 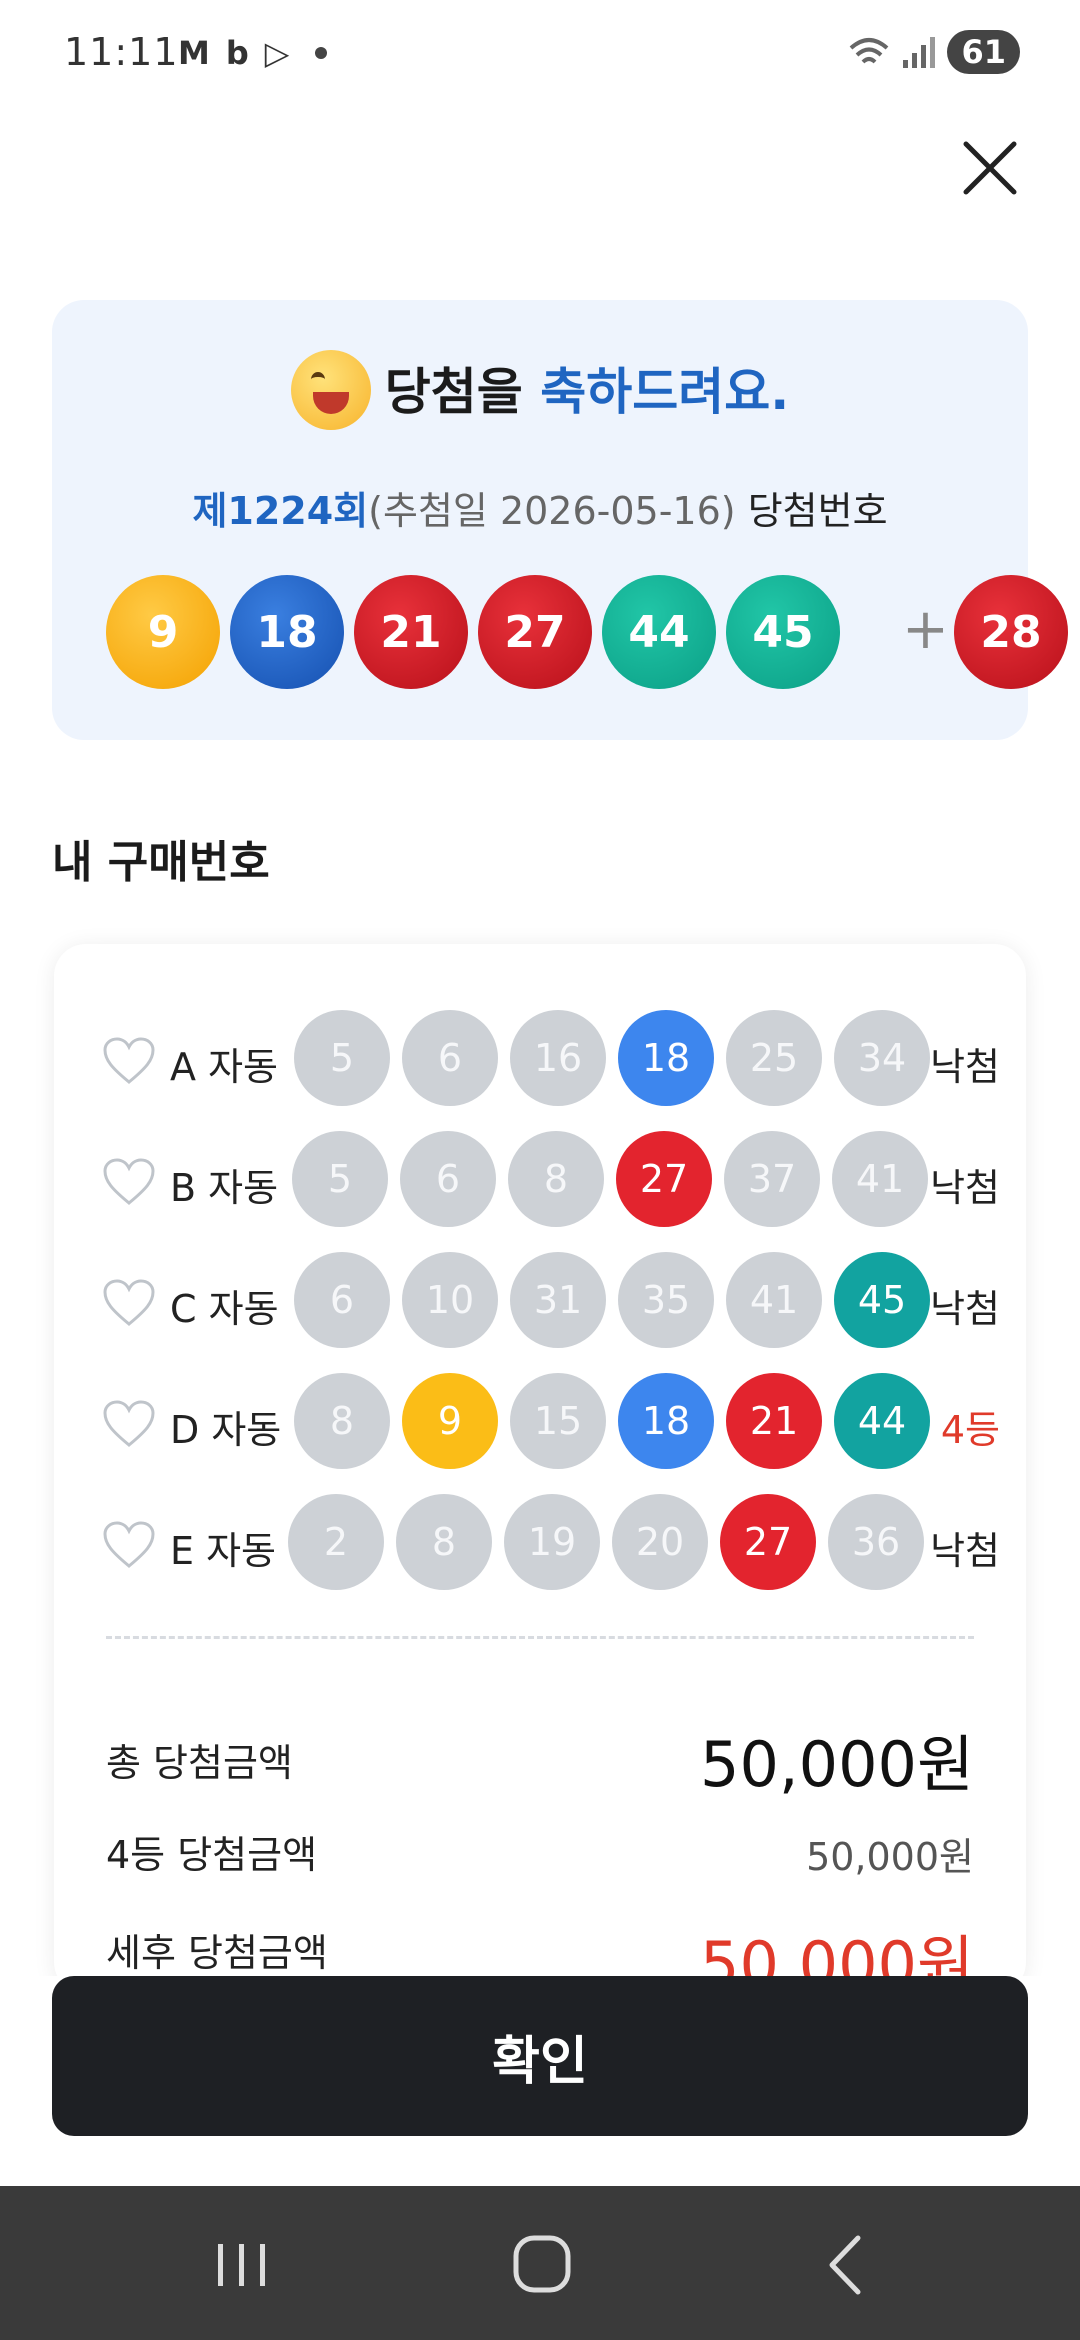 What do you see at coordinates (876, 1542) in the screenshot?
I see `ticket-ball: 36` at bounding box center [876, 1542].